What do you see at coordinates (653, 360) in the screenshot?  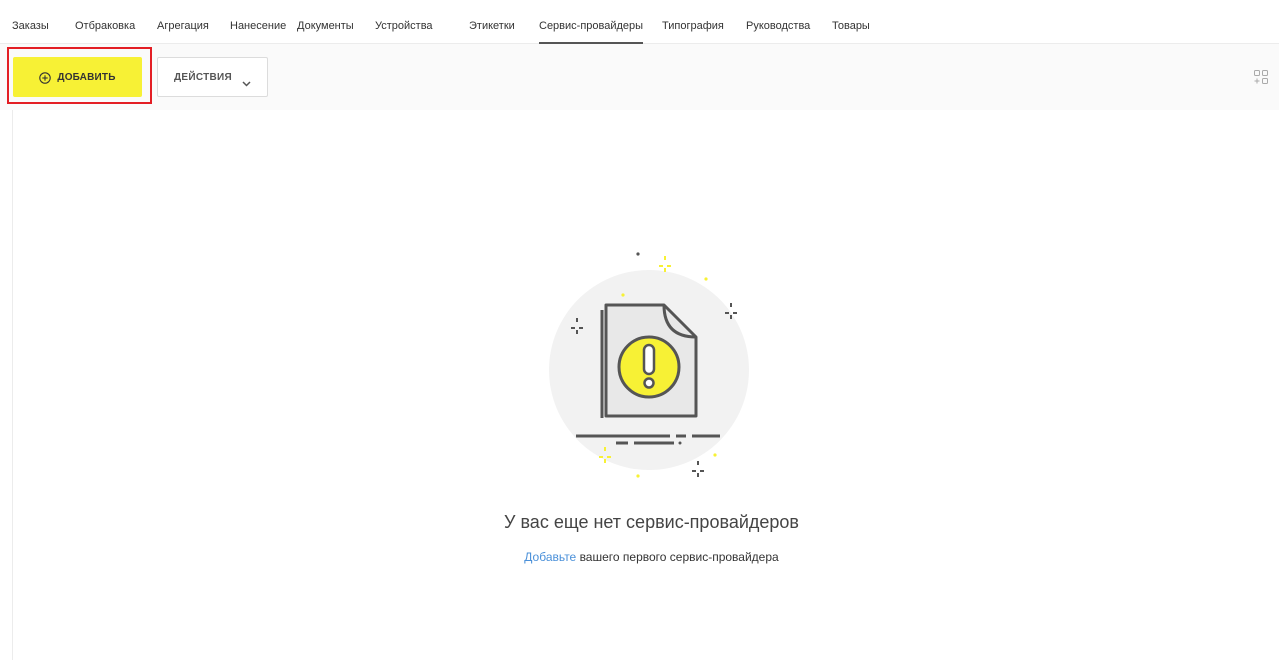 I see `document-warning-icon` at bounding box center [653, 360].